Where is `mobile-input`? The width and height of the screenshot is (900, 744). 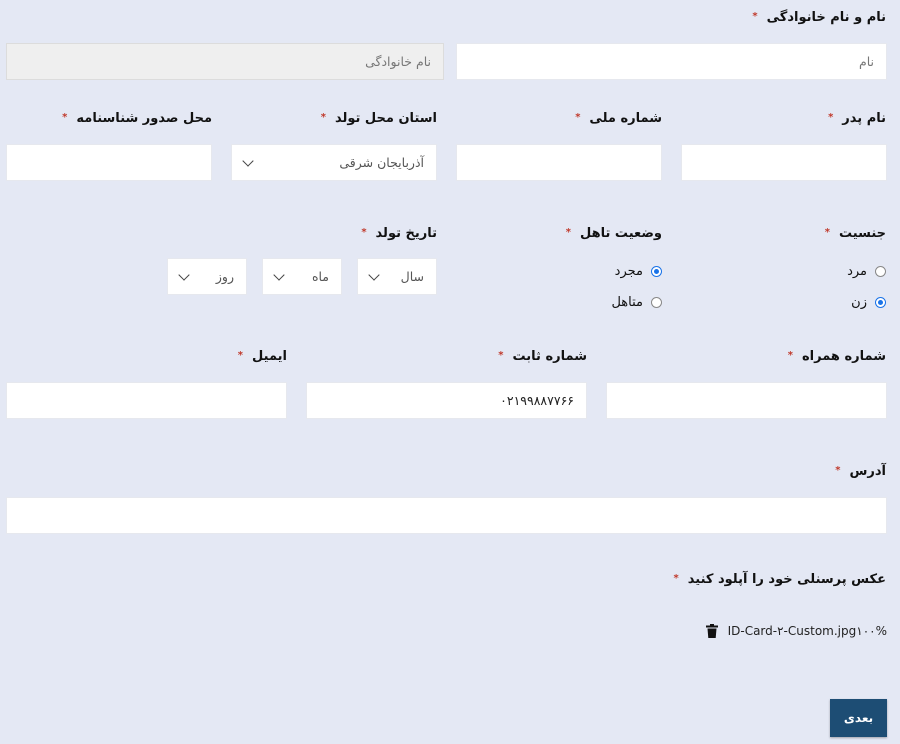
mobile-input is located at coordinates (746, 400).